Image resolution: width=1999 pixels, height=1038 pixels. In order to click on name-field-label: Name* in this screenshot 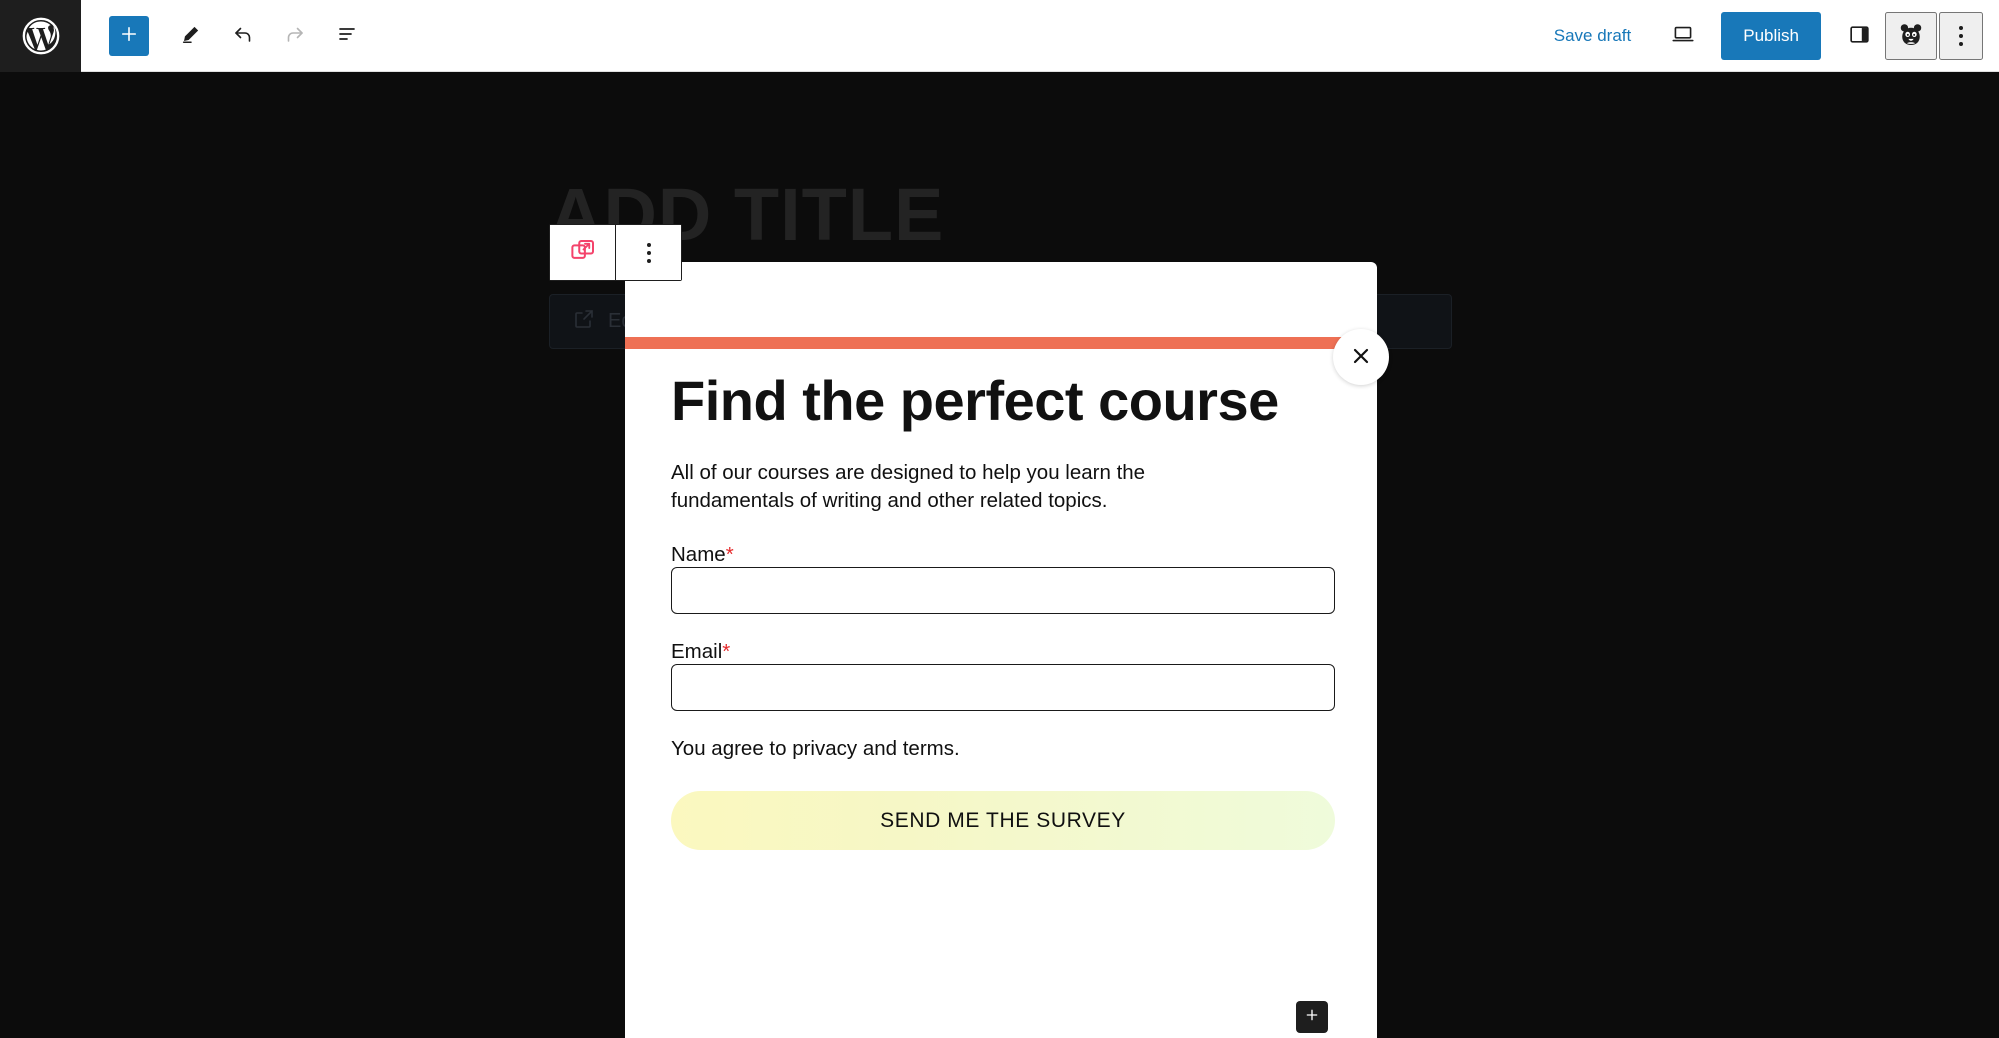, I will do `click(702, 555)`.